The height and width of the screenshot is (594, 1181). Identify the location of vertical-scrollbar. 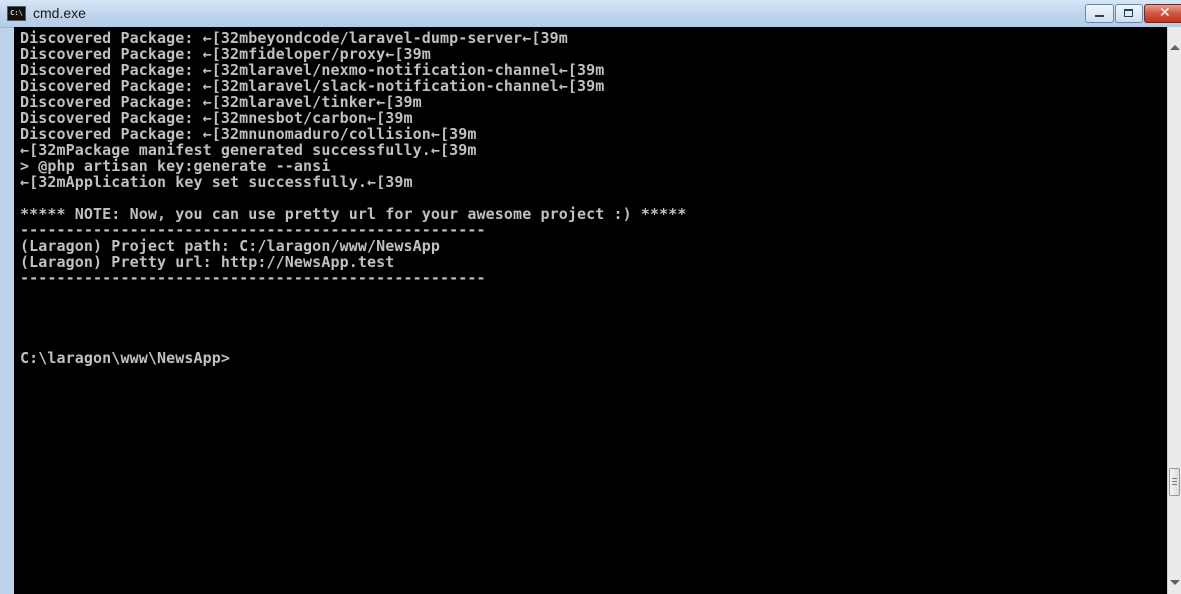
(1174, 310).